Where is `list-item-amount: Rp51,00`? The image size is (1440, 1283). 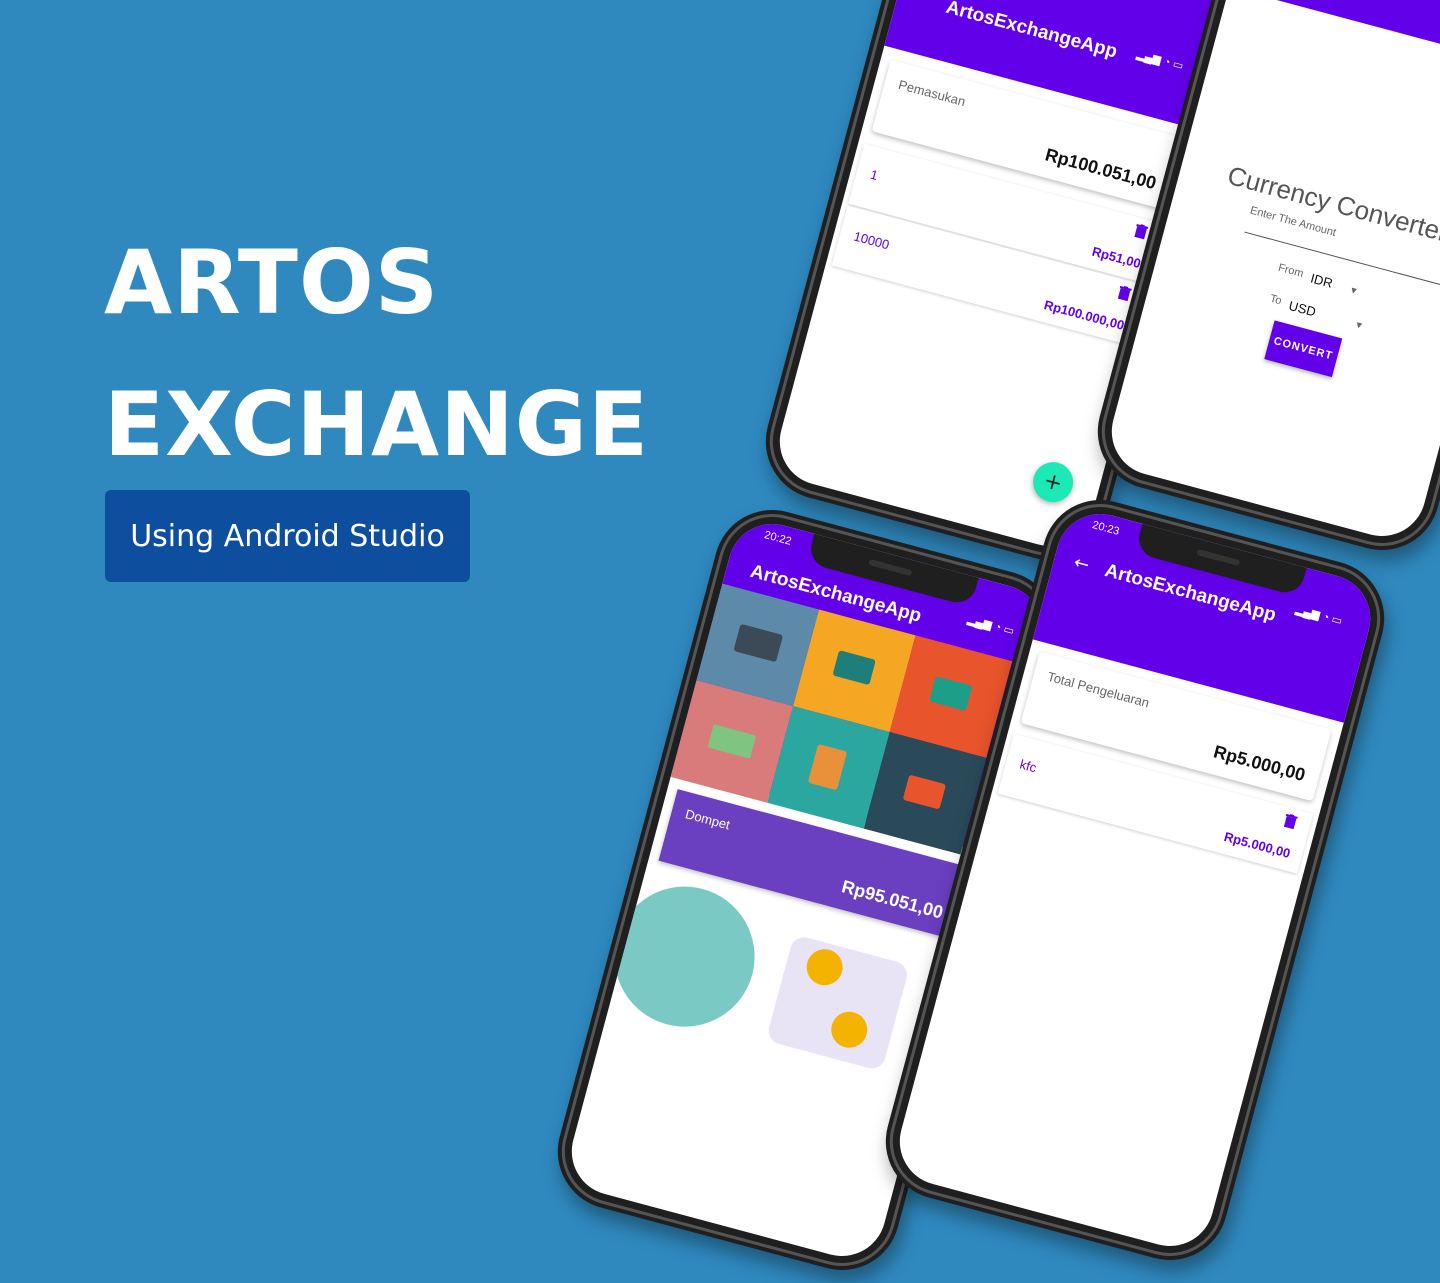 list-item-amount: Rp51,00 is located at coordinates (1116, 257).